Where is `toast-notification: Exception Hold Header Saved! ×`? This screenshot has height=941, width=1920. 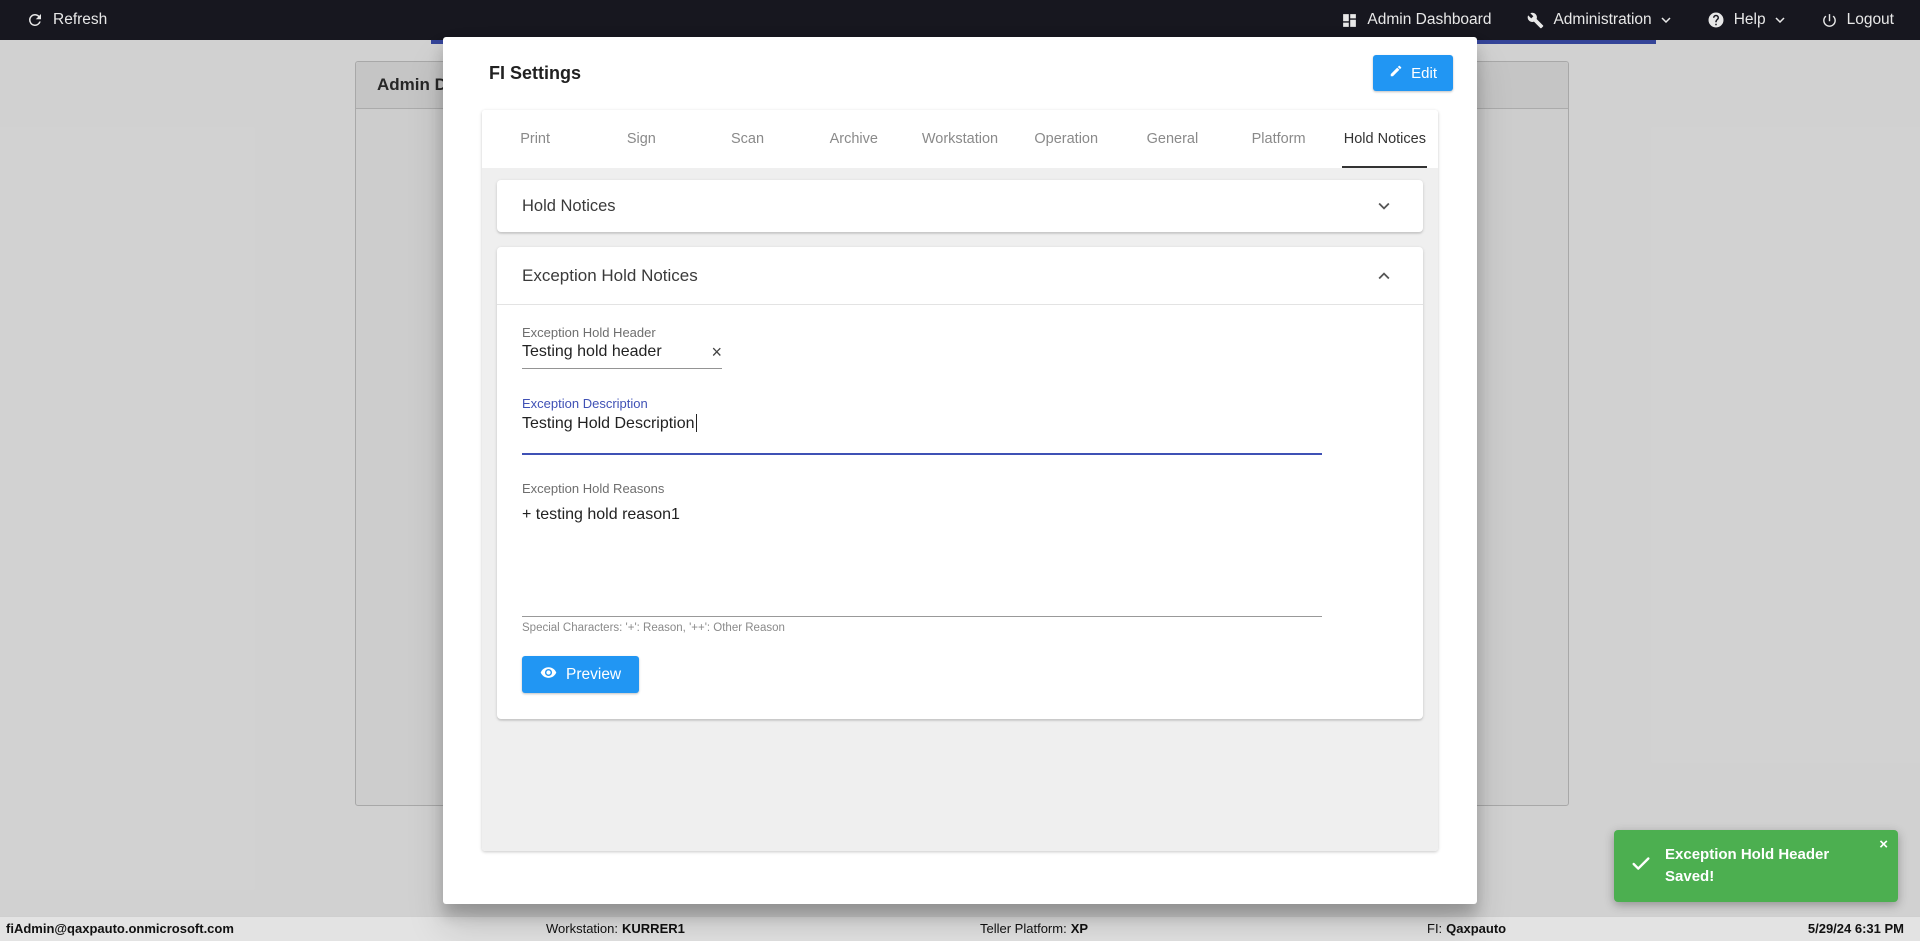 toast-notification: Exception Hold Header Saved! × is located at coordinates (1756, 866).